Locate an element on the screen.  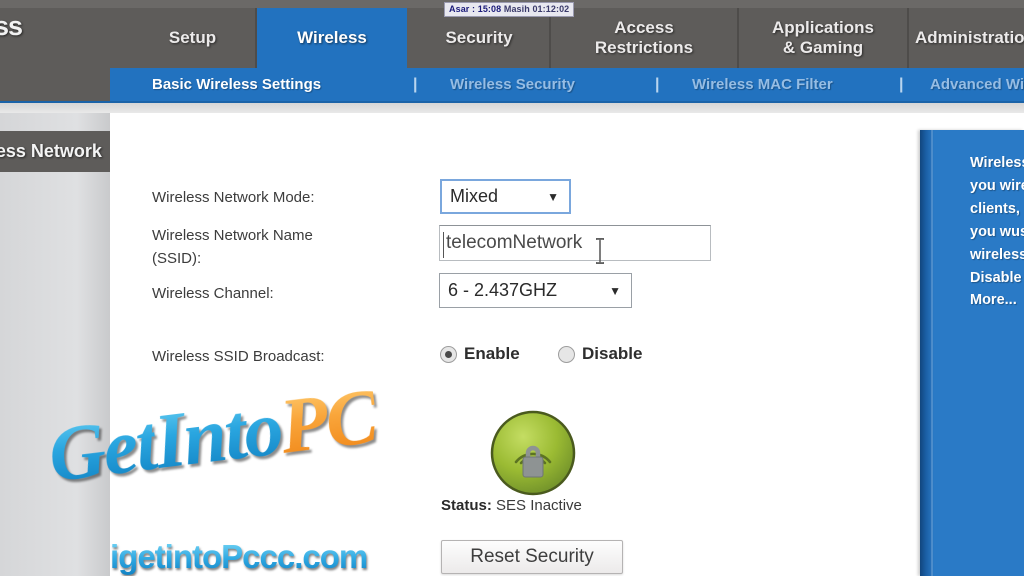
radio-enable-indicator is located at coordinates (448, 354).